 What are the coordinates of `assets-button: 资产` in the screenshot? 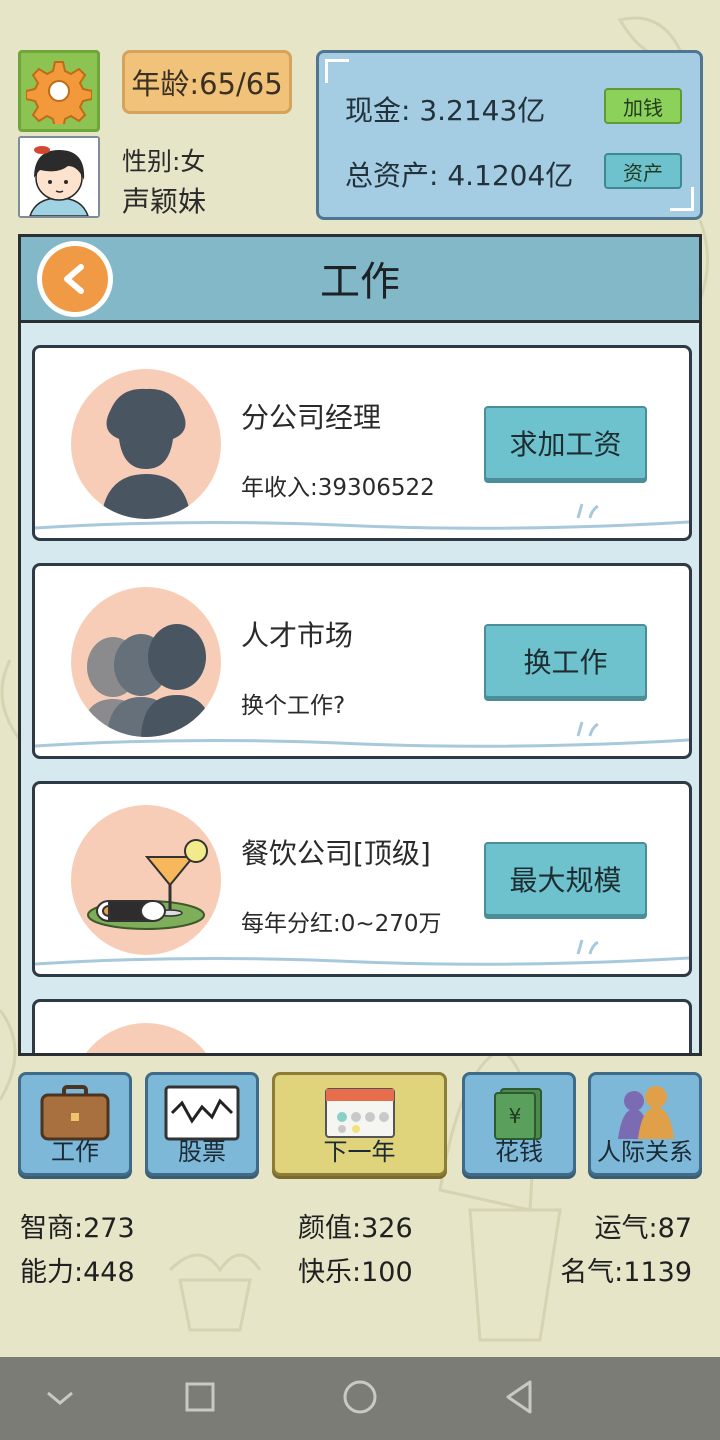 It's located at (643, 171).